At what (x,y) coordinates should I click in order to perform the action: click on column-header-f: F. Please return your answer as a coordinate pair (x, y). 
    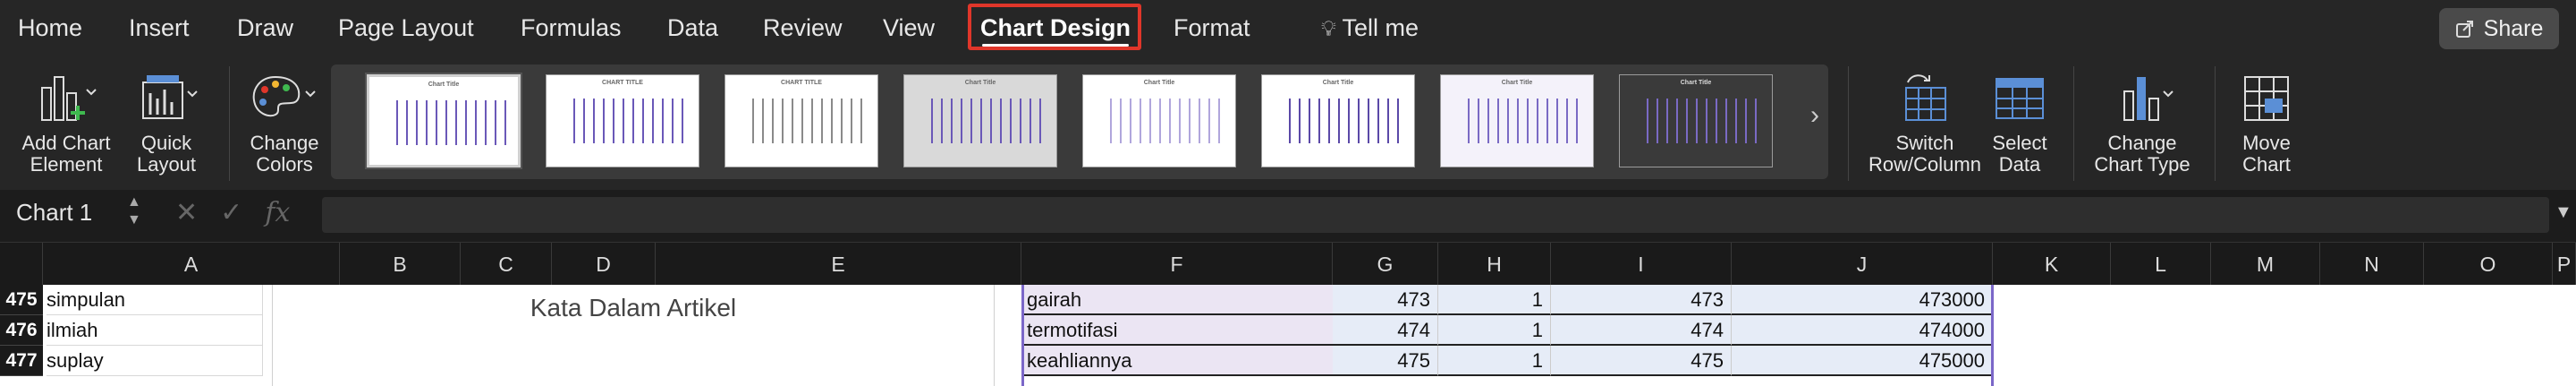
    Looking at the image, I should click on (1177, 264).